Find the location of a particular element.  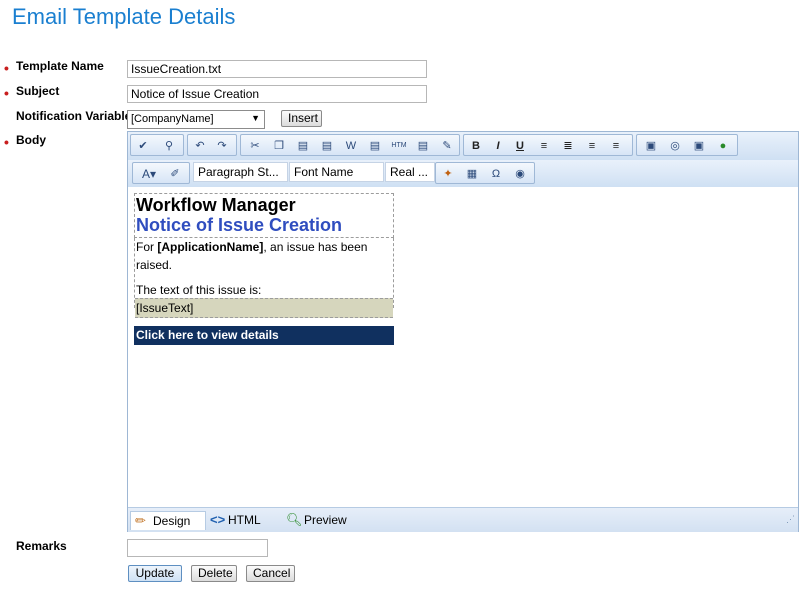

redo-icon: ↷ is located at coordinates (222, 146).